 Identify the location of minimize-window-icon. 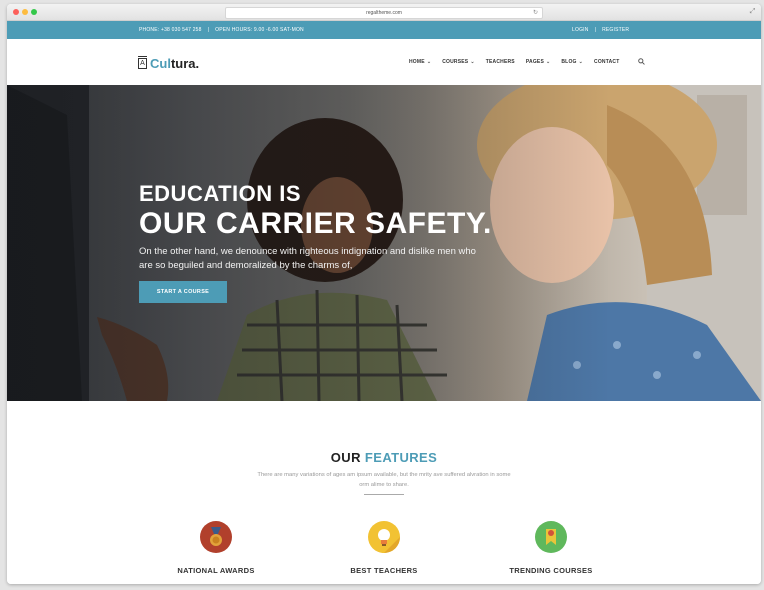
(25, 12).